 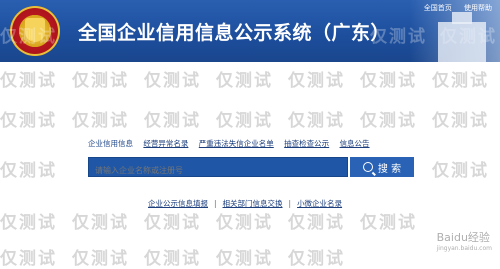 What do you see at coordinates (367, 167) in the screenshot?
I see `search-icon` at bounding box center [367, 167].